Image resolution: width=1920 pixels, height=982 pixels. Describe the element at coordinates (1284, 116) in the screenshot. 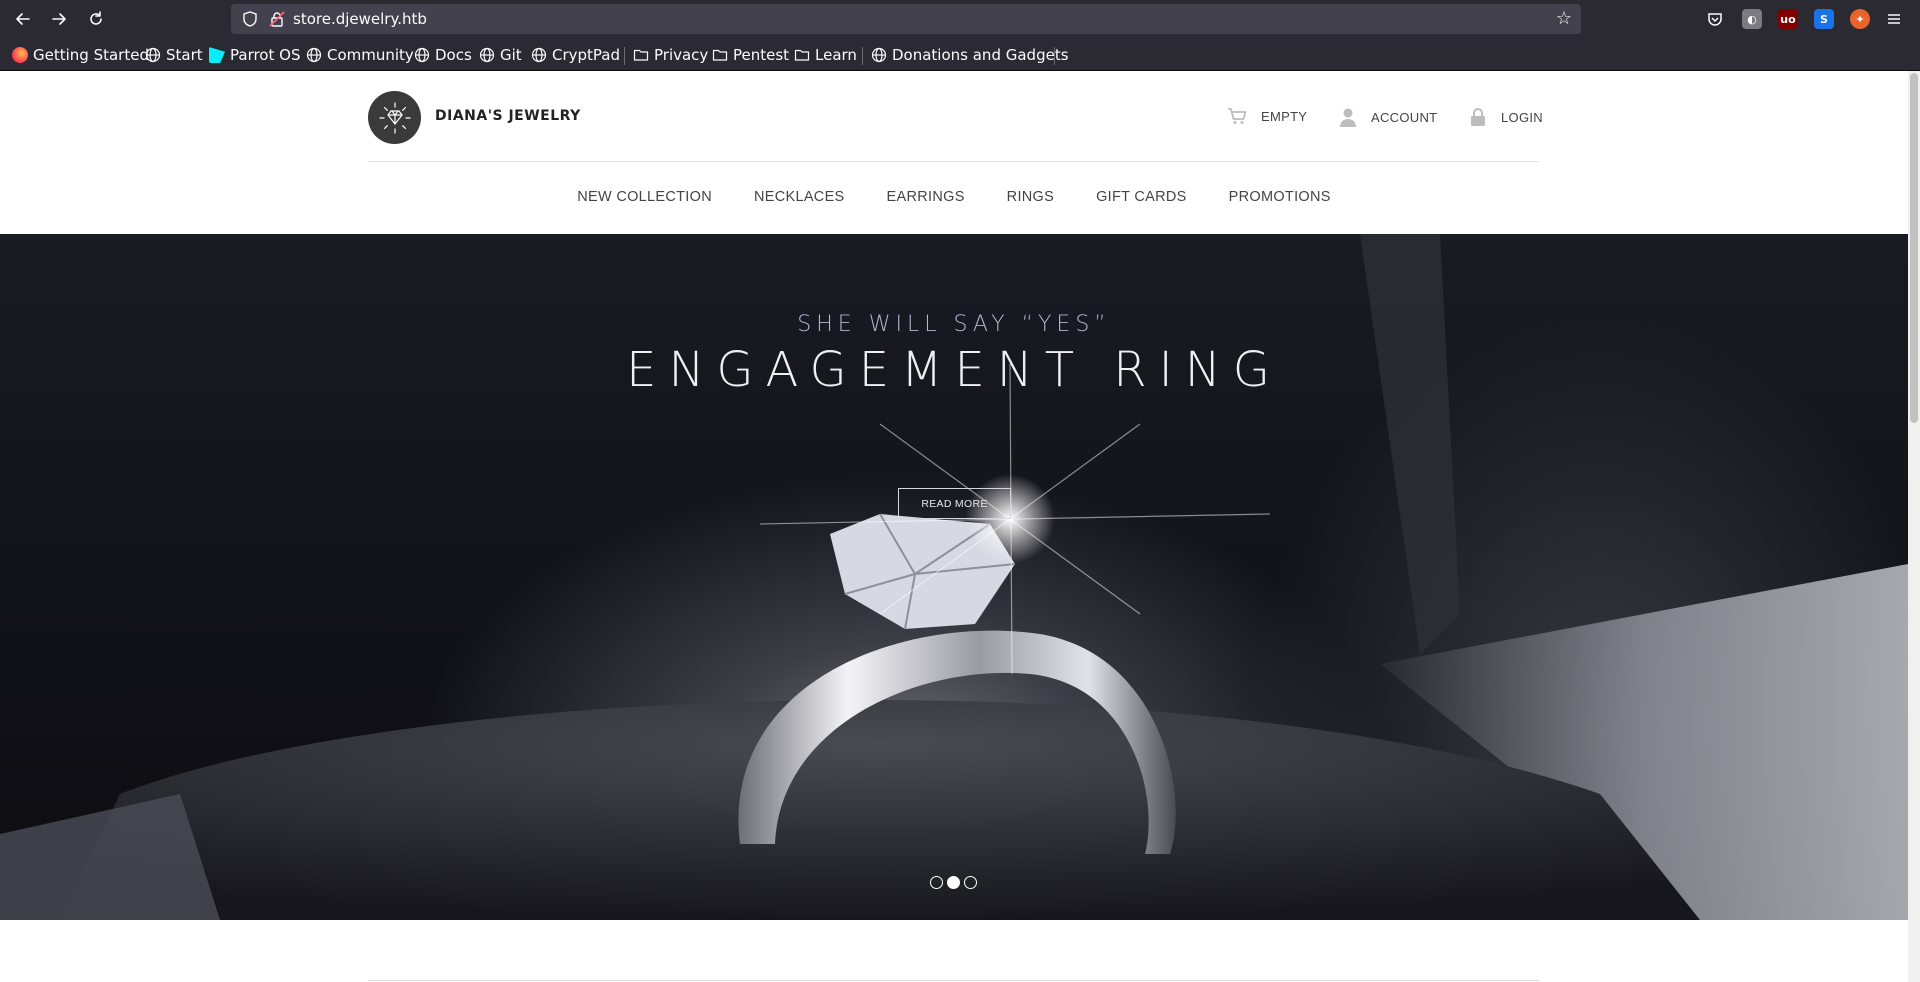

I see `cart-label: EMPTY` at that location.